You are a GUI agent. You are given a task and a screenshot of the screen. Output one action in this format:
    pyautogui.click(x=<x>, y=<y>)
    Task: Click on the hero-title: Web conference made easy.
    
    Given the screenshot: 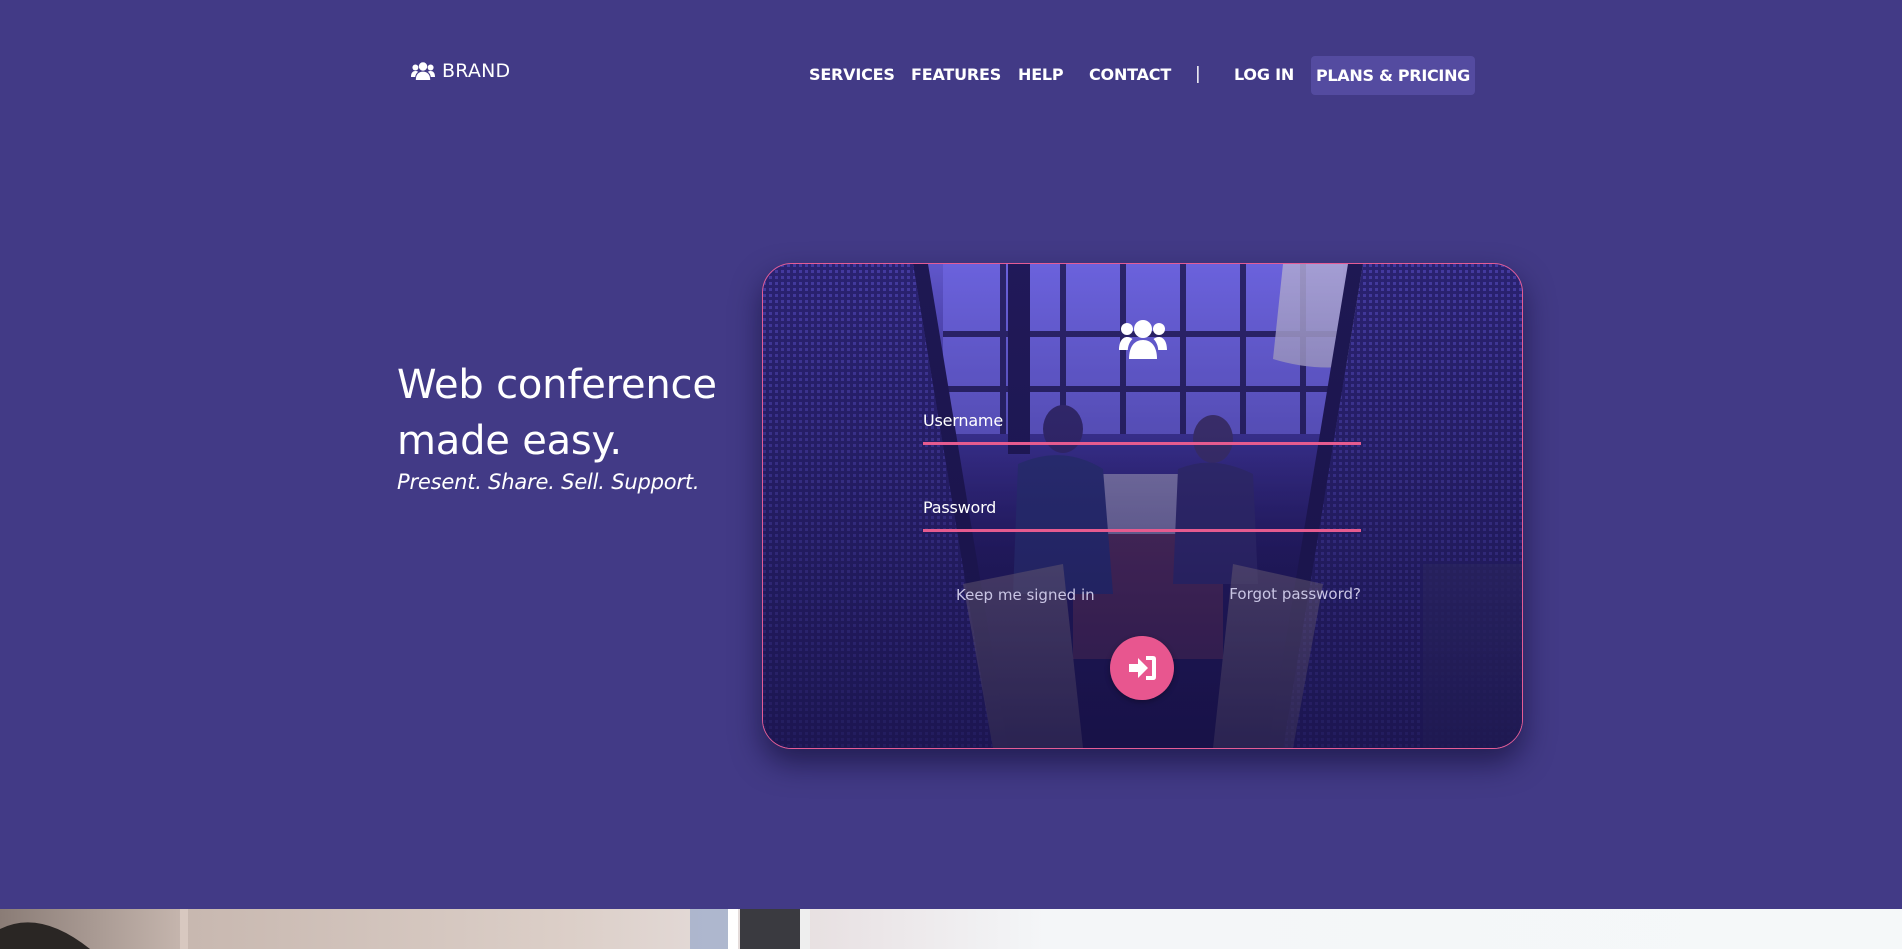 What is the action you would take?
    pyautogui.click(x=557, y=413)
    